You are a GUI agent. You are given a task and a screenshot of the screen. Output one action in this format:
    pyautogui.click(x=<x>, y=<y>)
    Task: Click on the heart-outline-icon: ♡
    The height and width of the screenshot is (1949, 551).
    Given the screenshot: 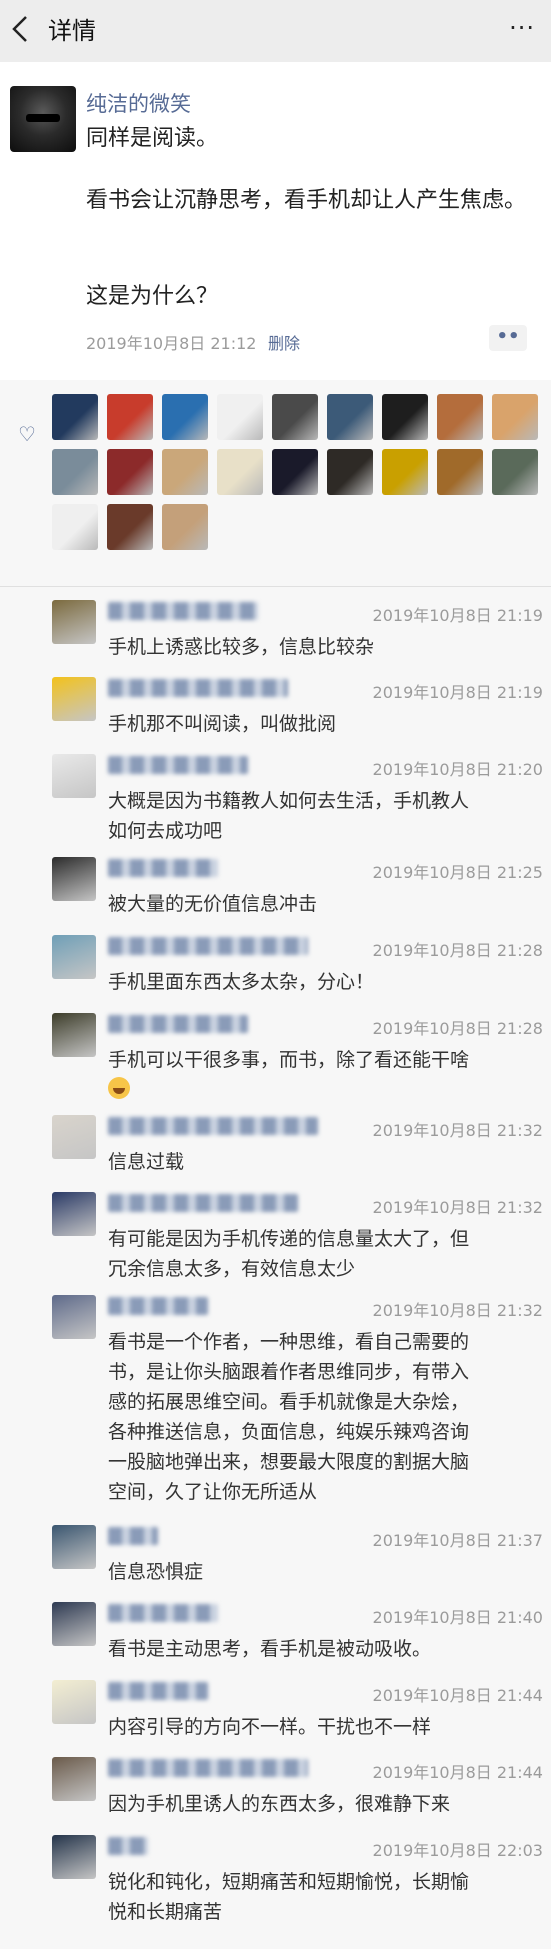 What is the action you would take?
    pyautogui.click(x=27, y=434)
    